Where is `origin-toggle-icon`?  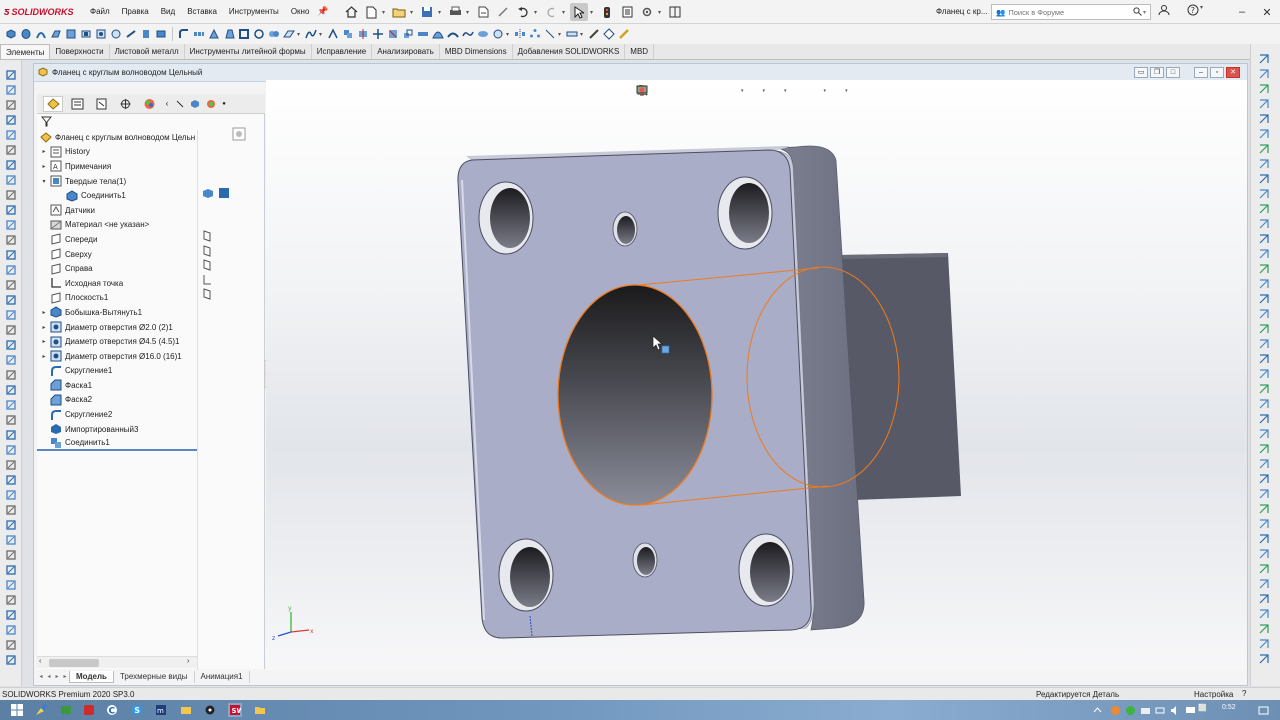 origin-toggle-icon is located at coordinates (208, 280).